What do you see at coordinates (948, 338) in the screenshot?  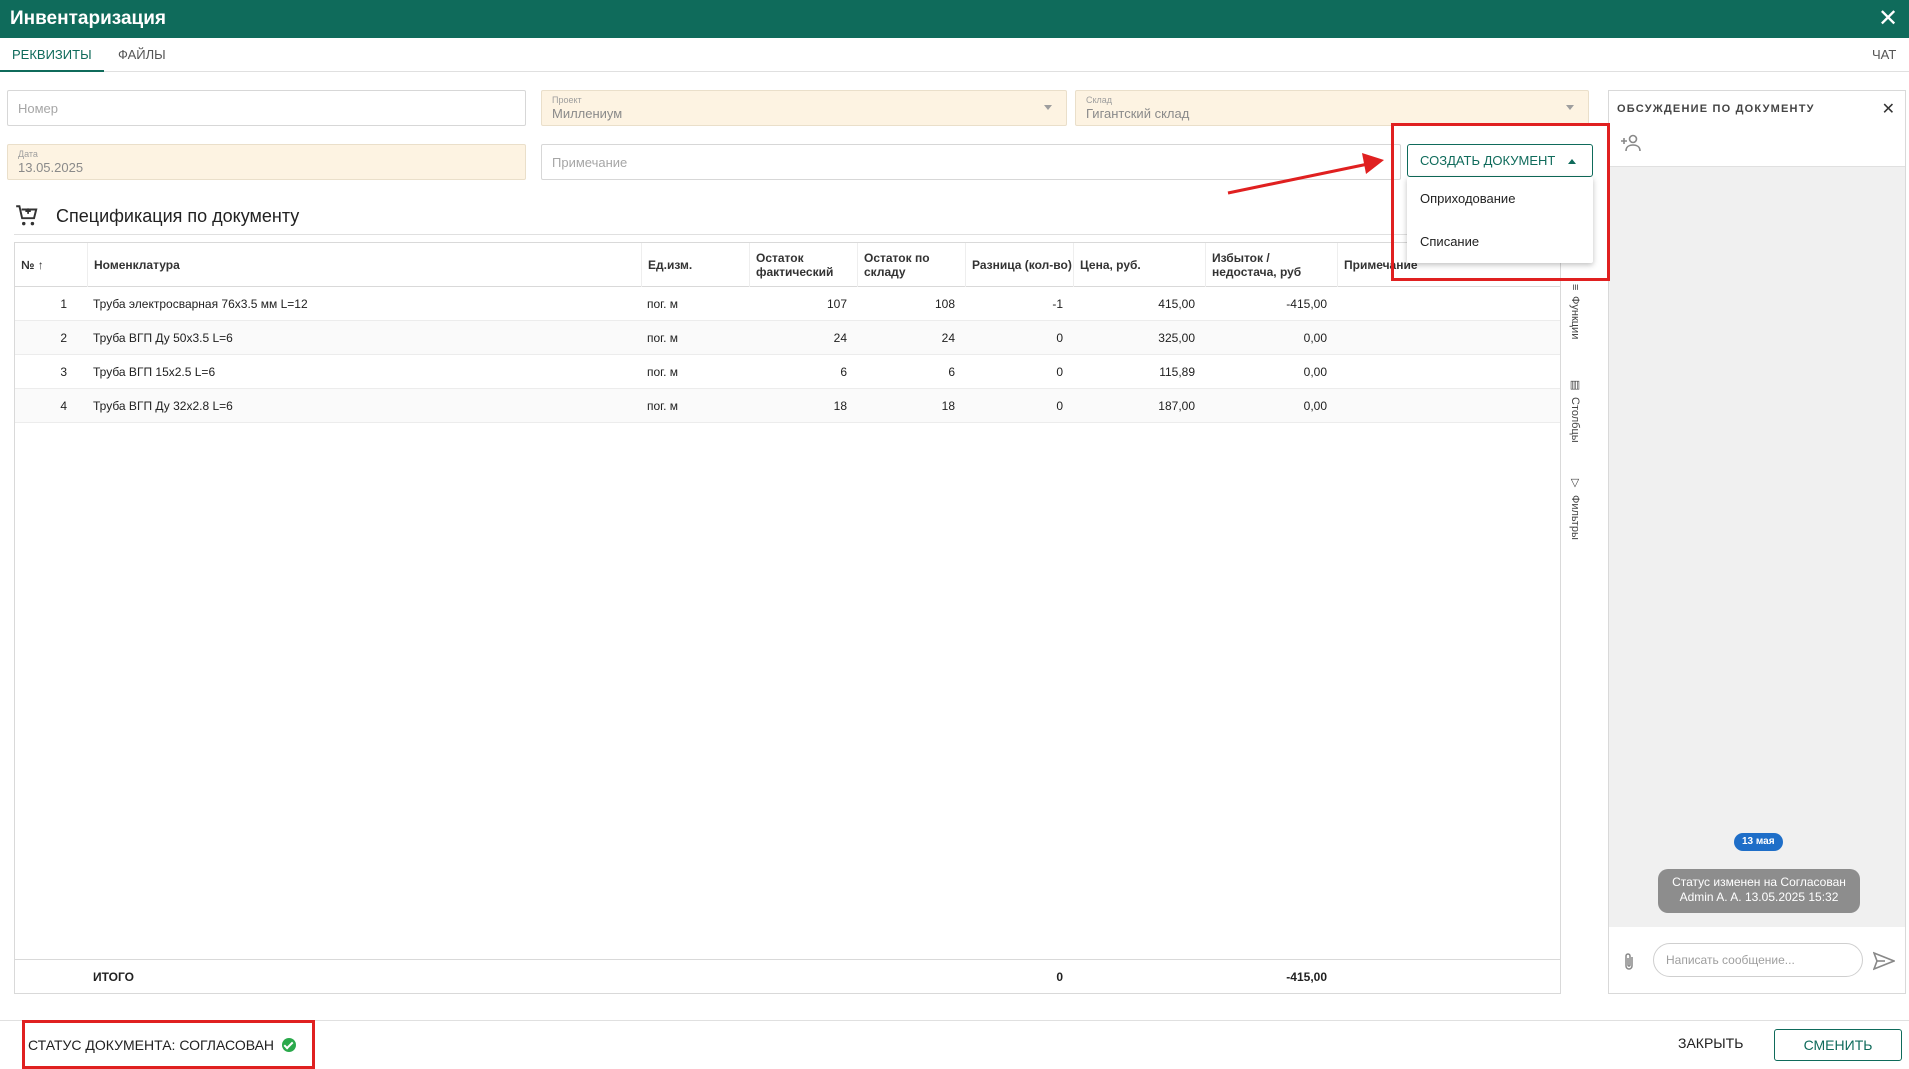 I see `cell-stock: 24` at bounding box center [948, 338].